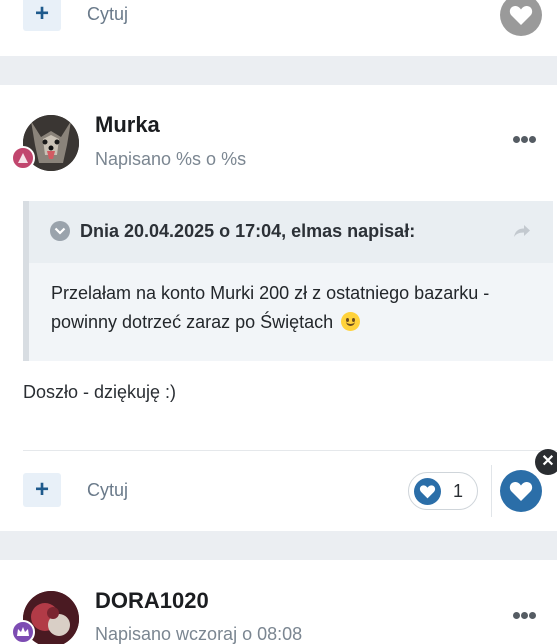 The width and height of the screenshot is (557, 644). Describe the element at coordinates (278, 28) in the screenshot. I see `previous-post-footer: + Cytuj` at that location.